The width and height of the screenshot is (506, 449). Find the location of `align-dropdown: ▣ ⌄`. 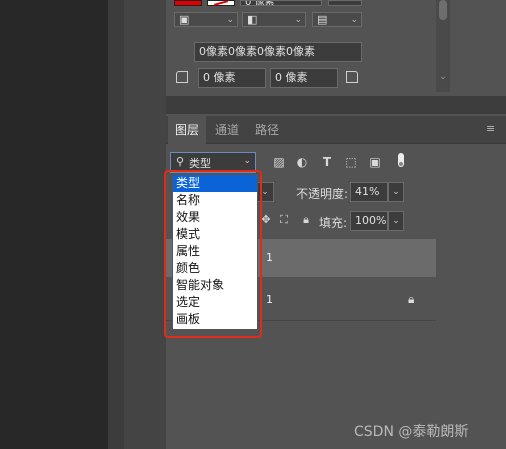

align-dropdown: ▣ ⌄ is located at coordinates (206, 19).